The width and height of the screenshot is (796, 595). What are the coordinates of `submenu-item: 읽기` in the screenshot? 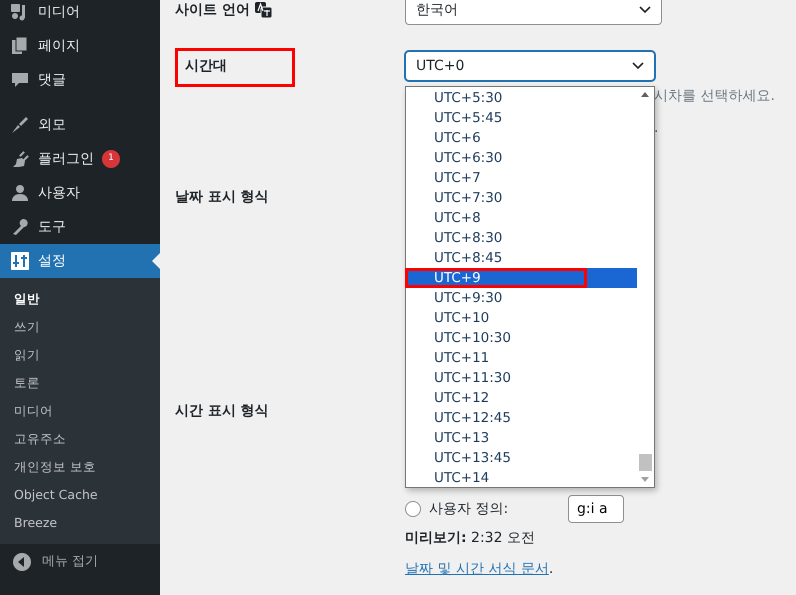 It's located at (80, 355).